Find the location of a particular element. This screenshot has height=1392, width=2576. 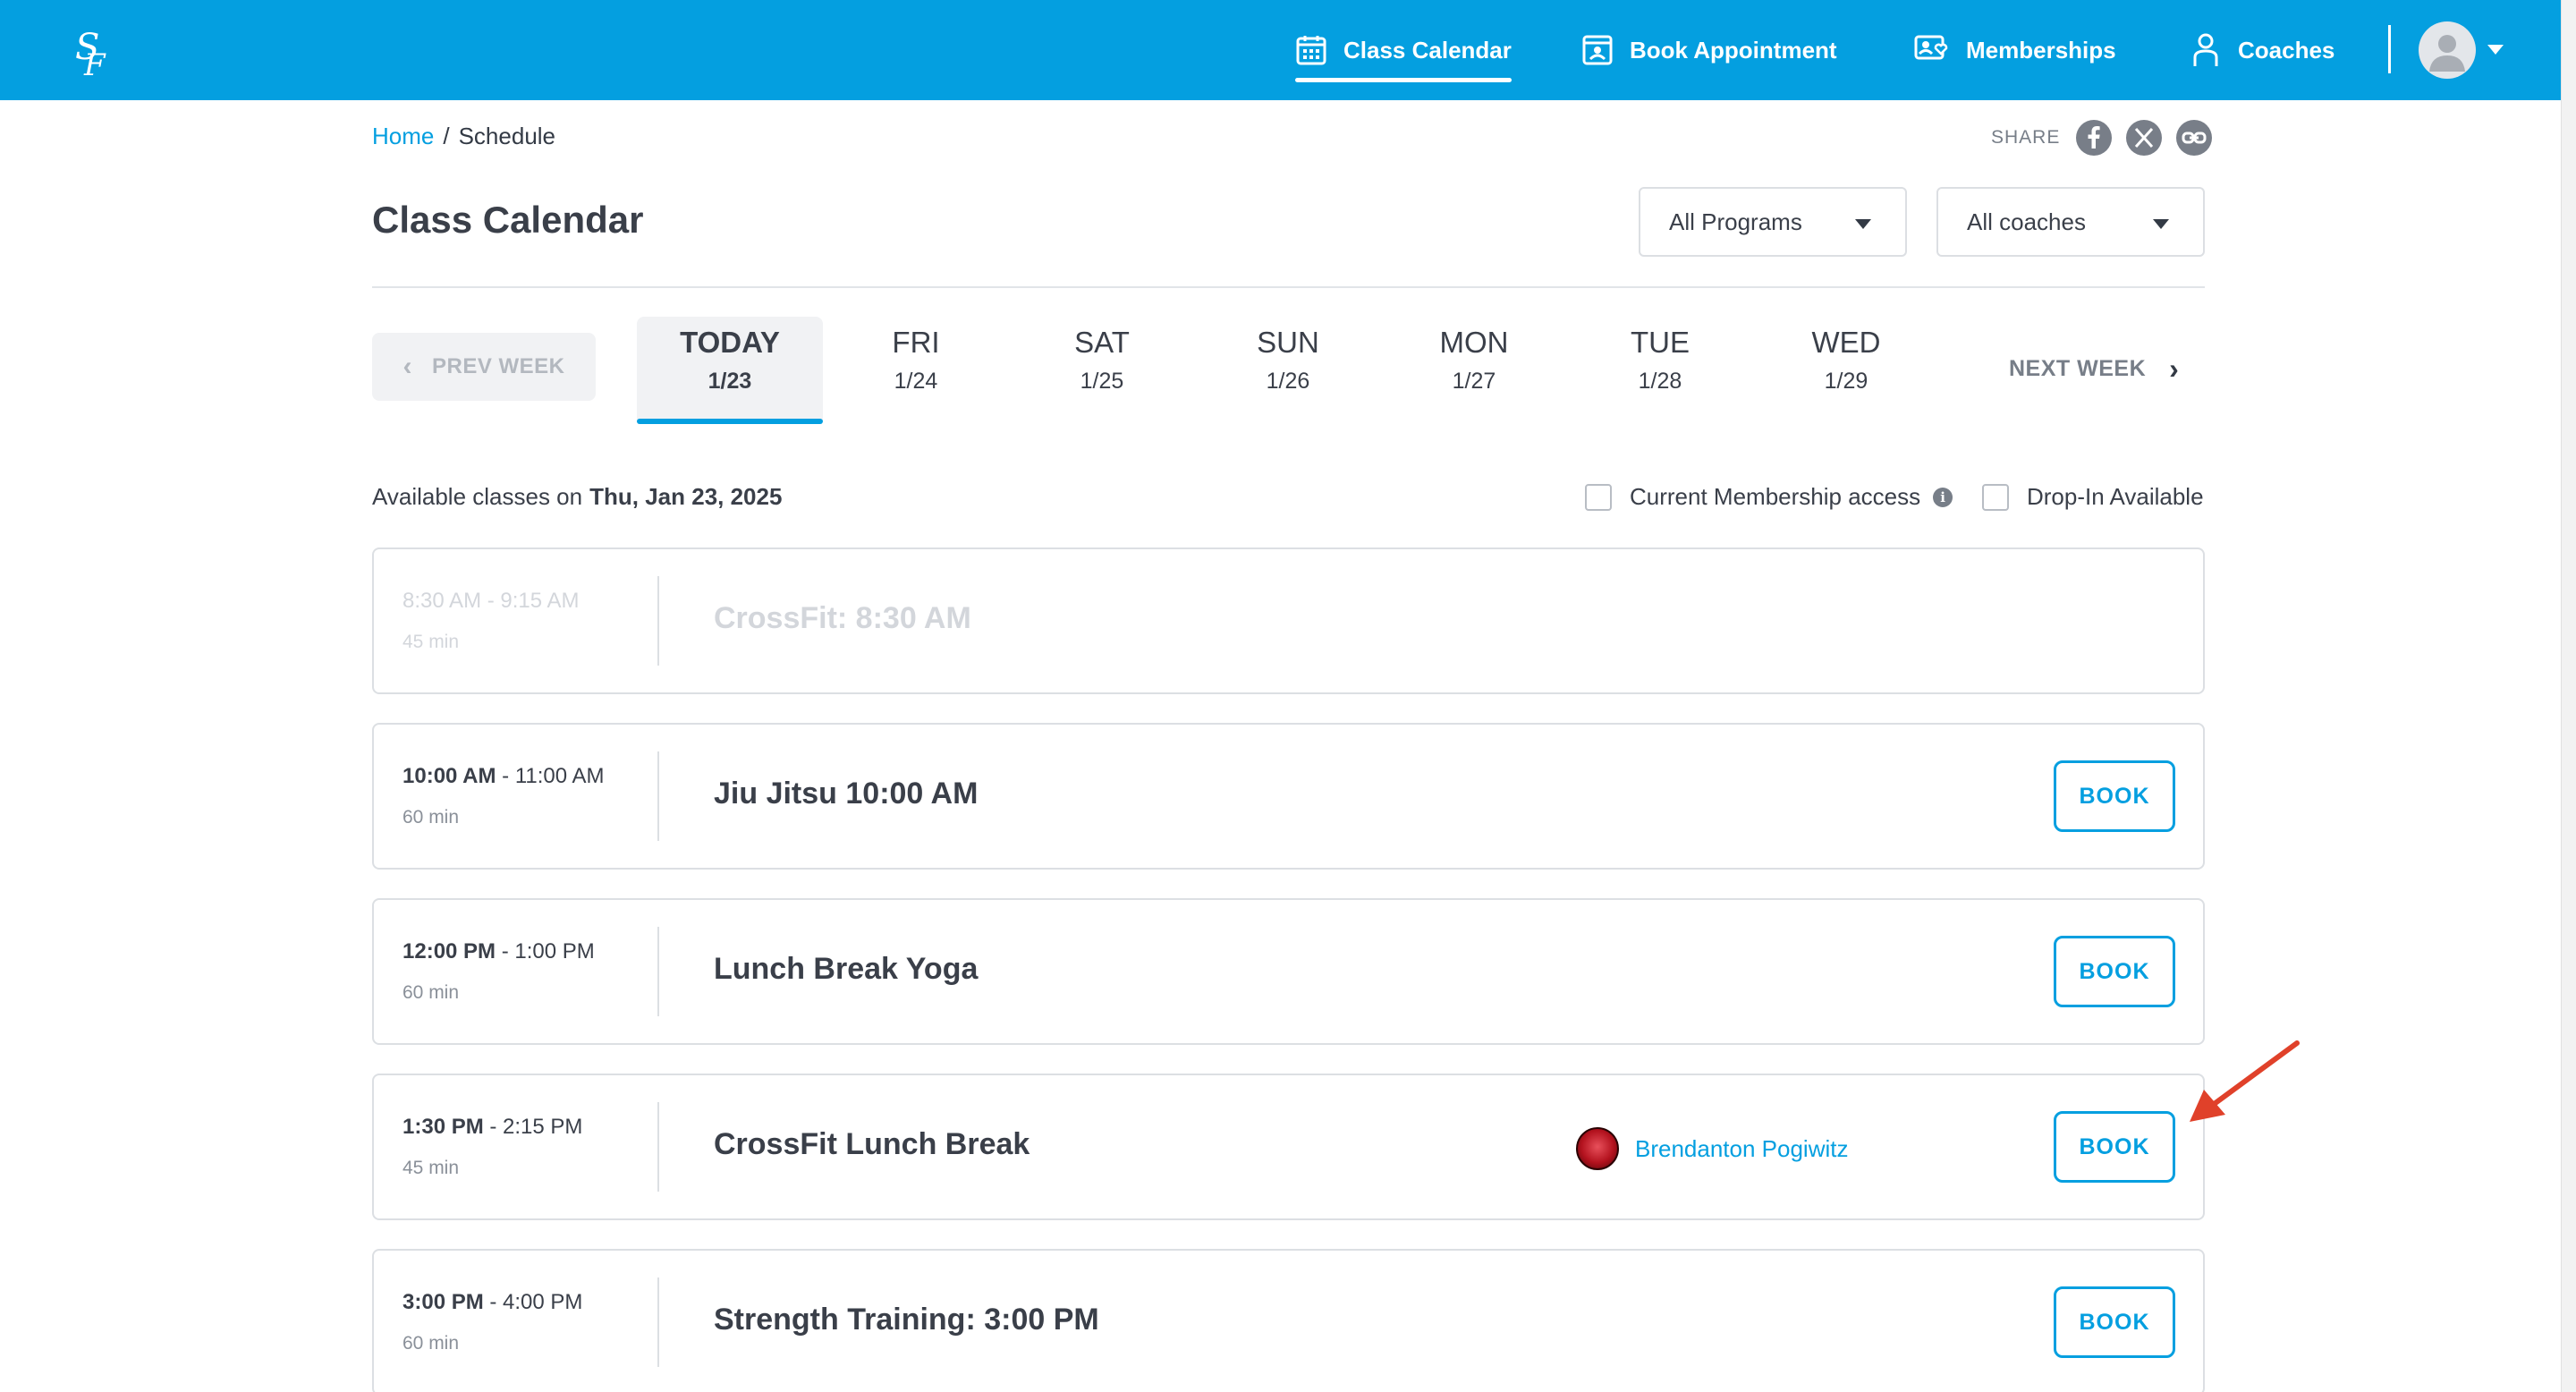

day-tab-tue: TUE 1/28 is located at coordinates (1660, 368).